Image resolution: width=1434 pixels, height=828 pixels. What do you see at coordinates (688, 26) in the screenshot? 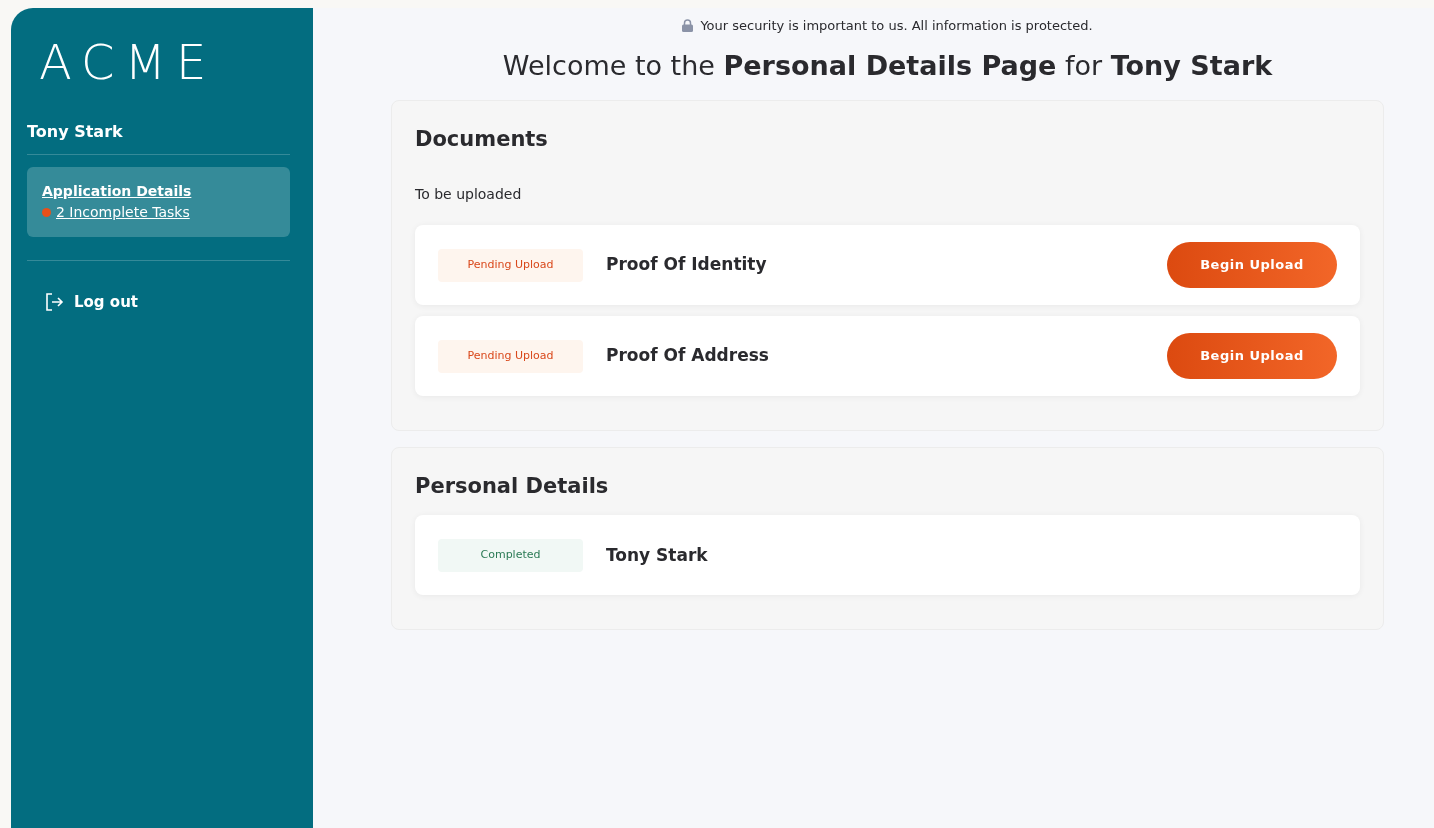
I see `lock-icon` at bounding box center [688, 26].